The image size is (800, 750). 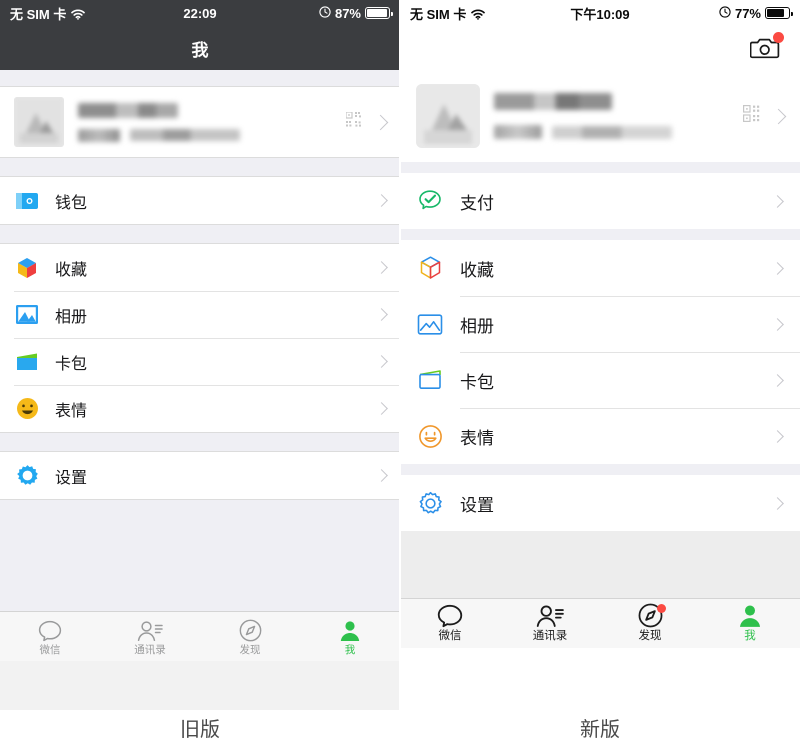 What do you see at coordinates (430, 380) in the screenshot?
I see `card-holder-outline-icon` at bounding box center [430, 380].